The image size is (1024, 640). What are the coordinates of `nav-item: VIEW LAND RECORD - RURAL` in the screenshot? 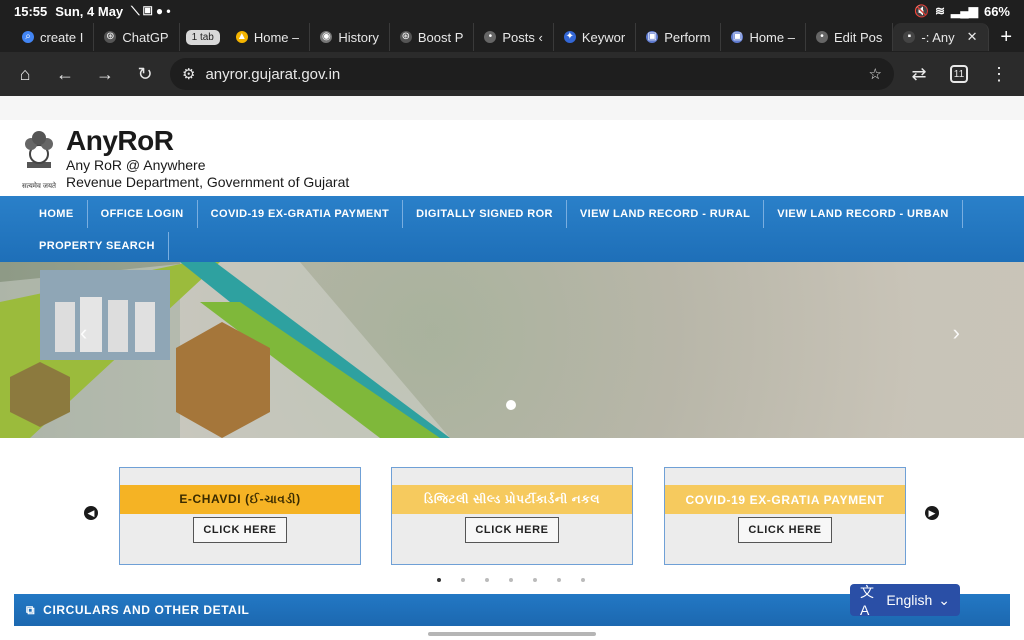 It's located at (666, 214).